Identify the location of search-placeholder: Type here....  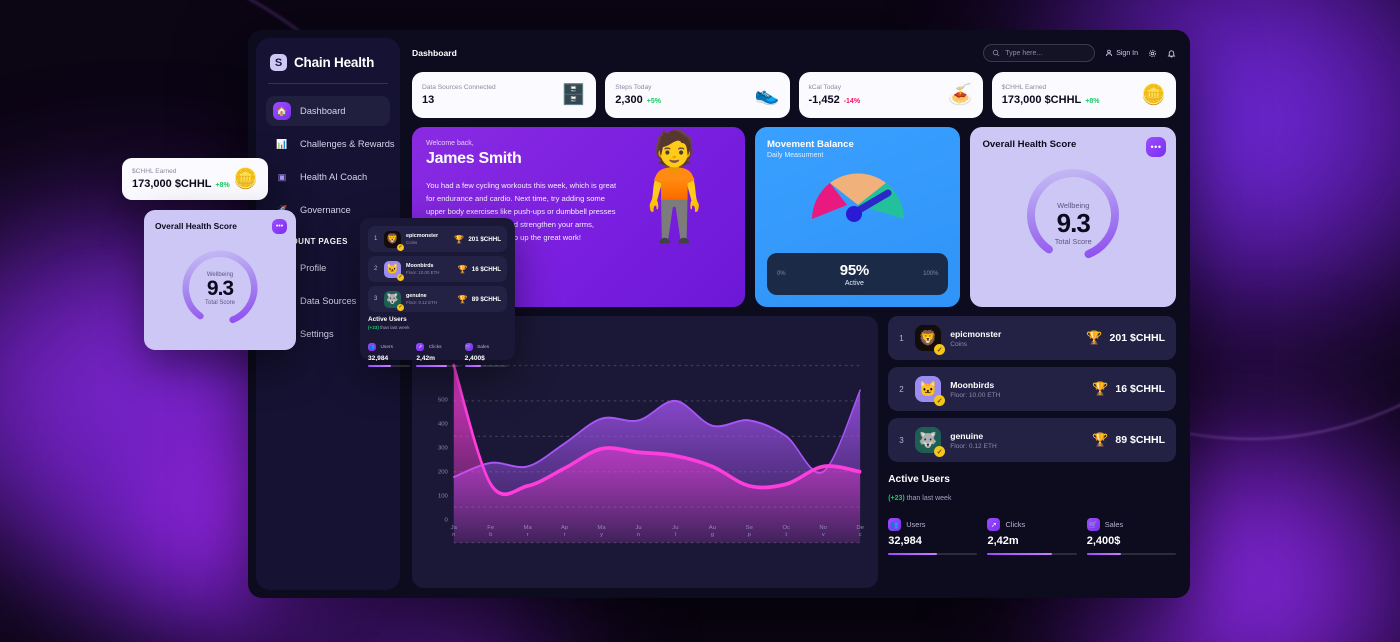
(1024, 53).